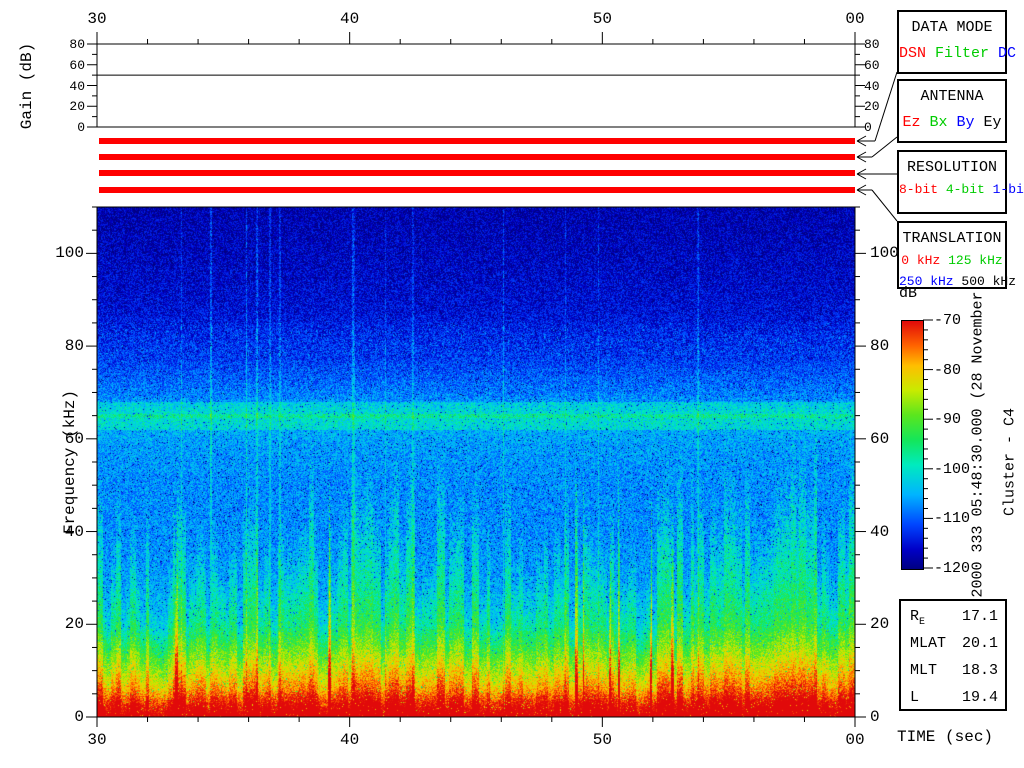 This screenshot has height=768, width=1024. What do you see at coordinates (945, 737) in the screenshot?
I see `time-axis-title: TIME (sec)` at bounding box center [945, 737].